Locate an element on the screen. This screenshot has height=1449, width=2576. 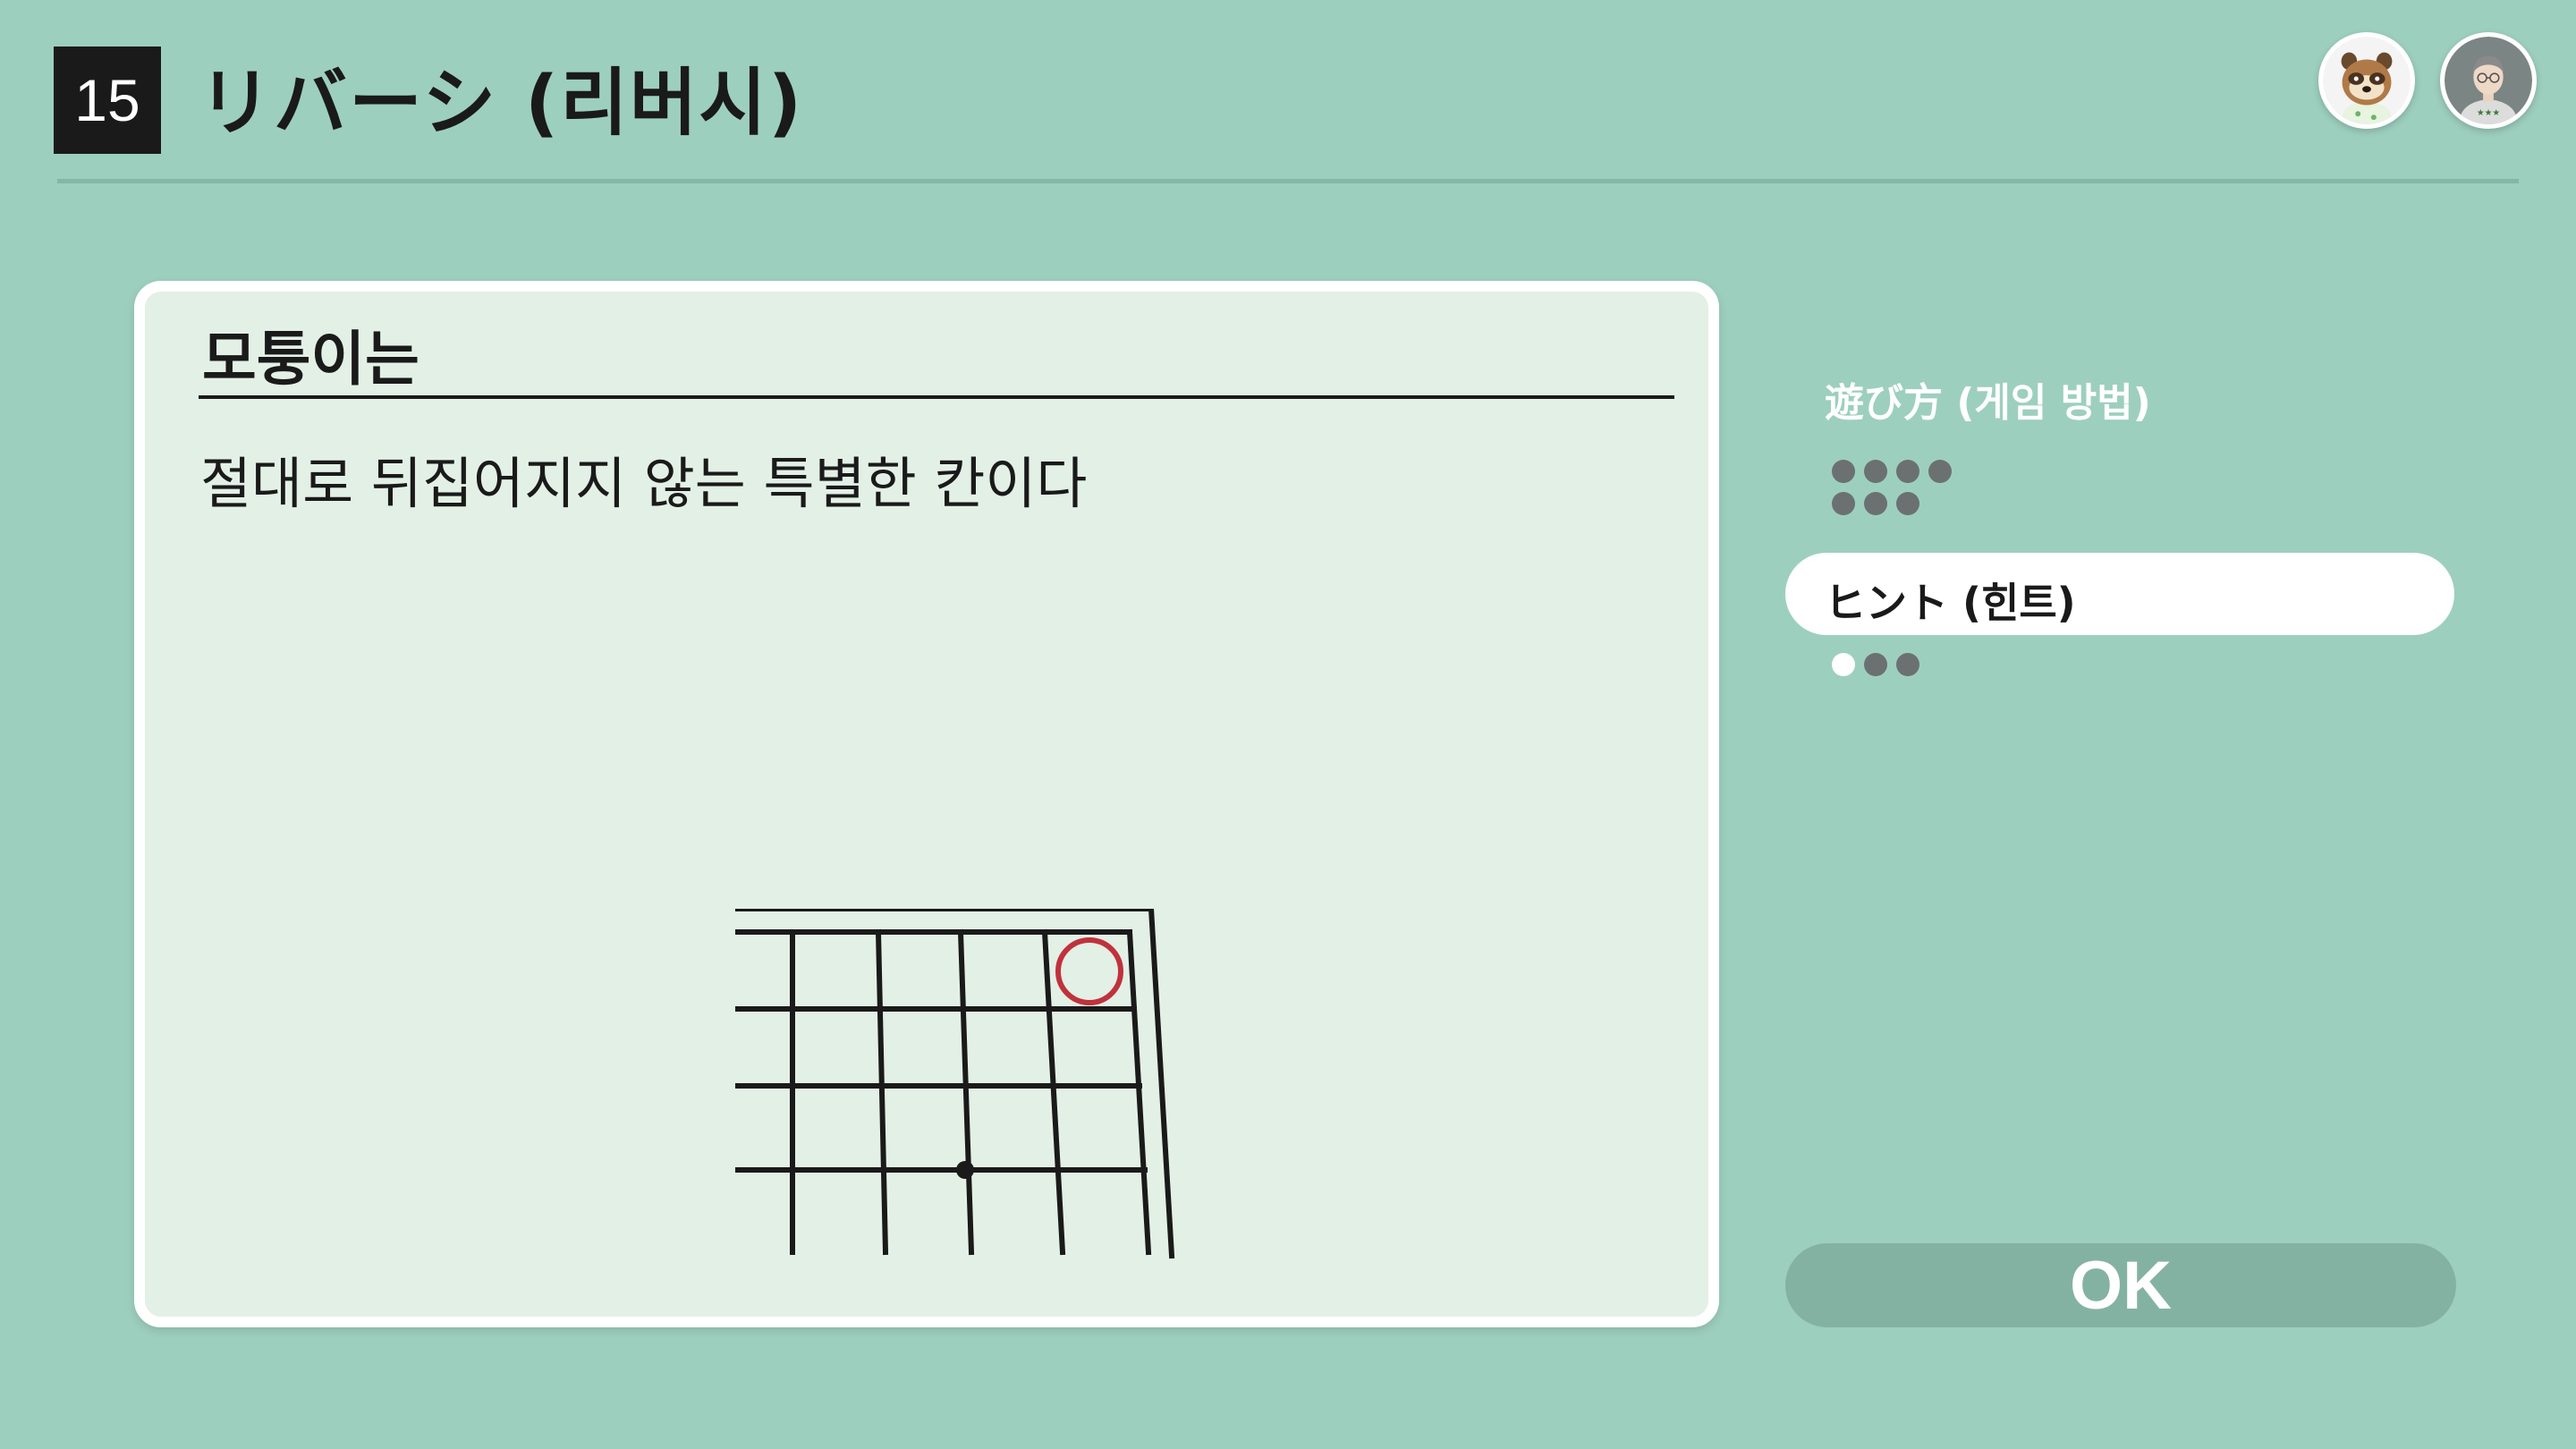
header-divider is located at coordinates (1288, 181).